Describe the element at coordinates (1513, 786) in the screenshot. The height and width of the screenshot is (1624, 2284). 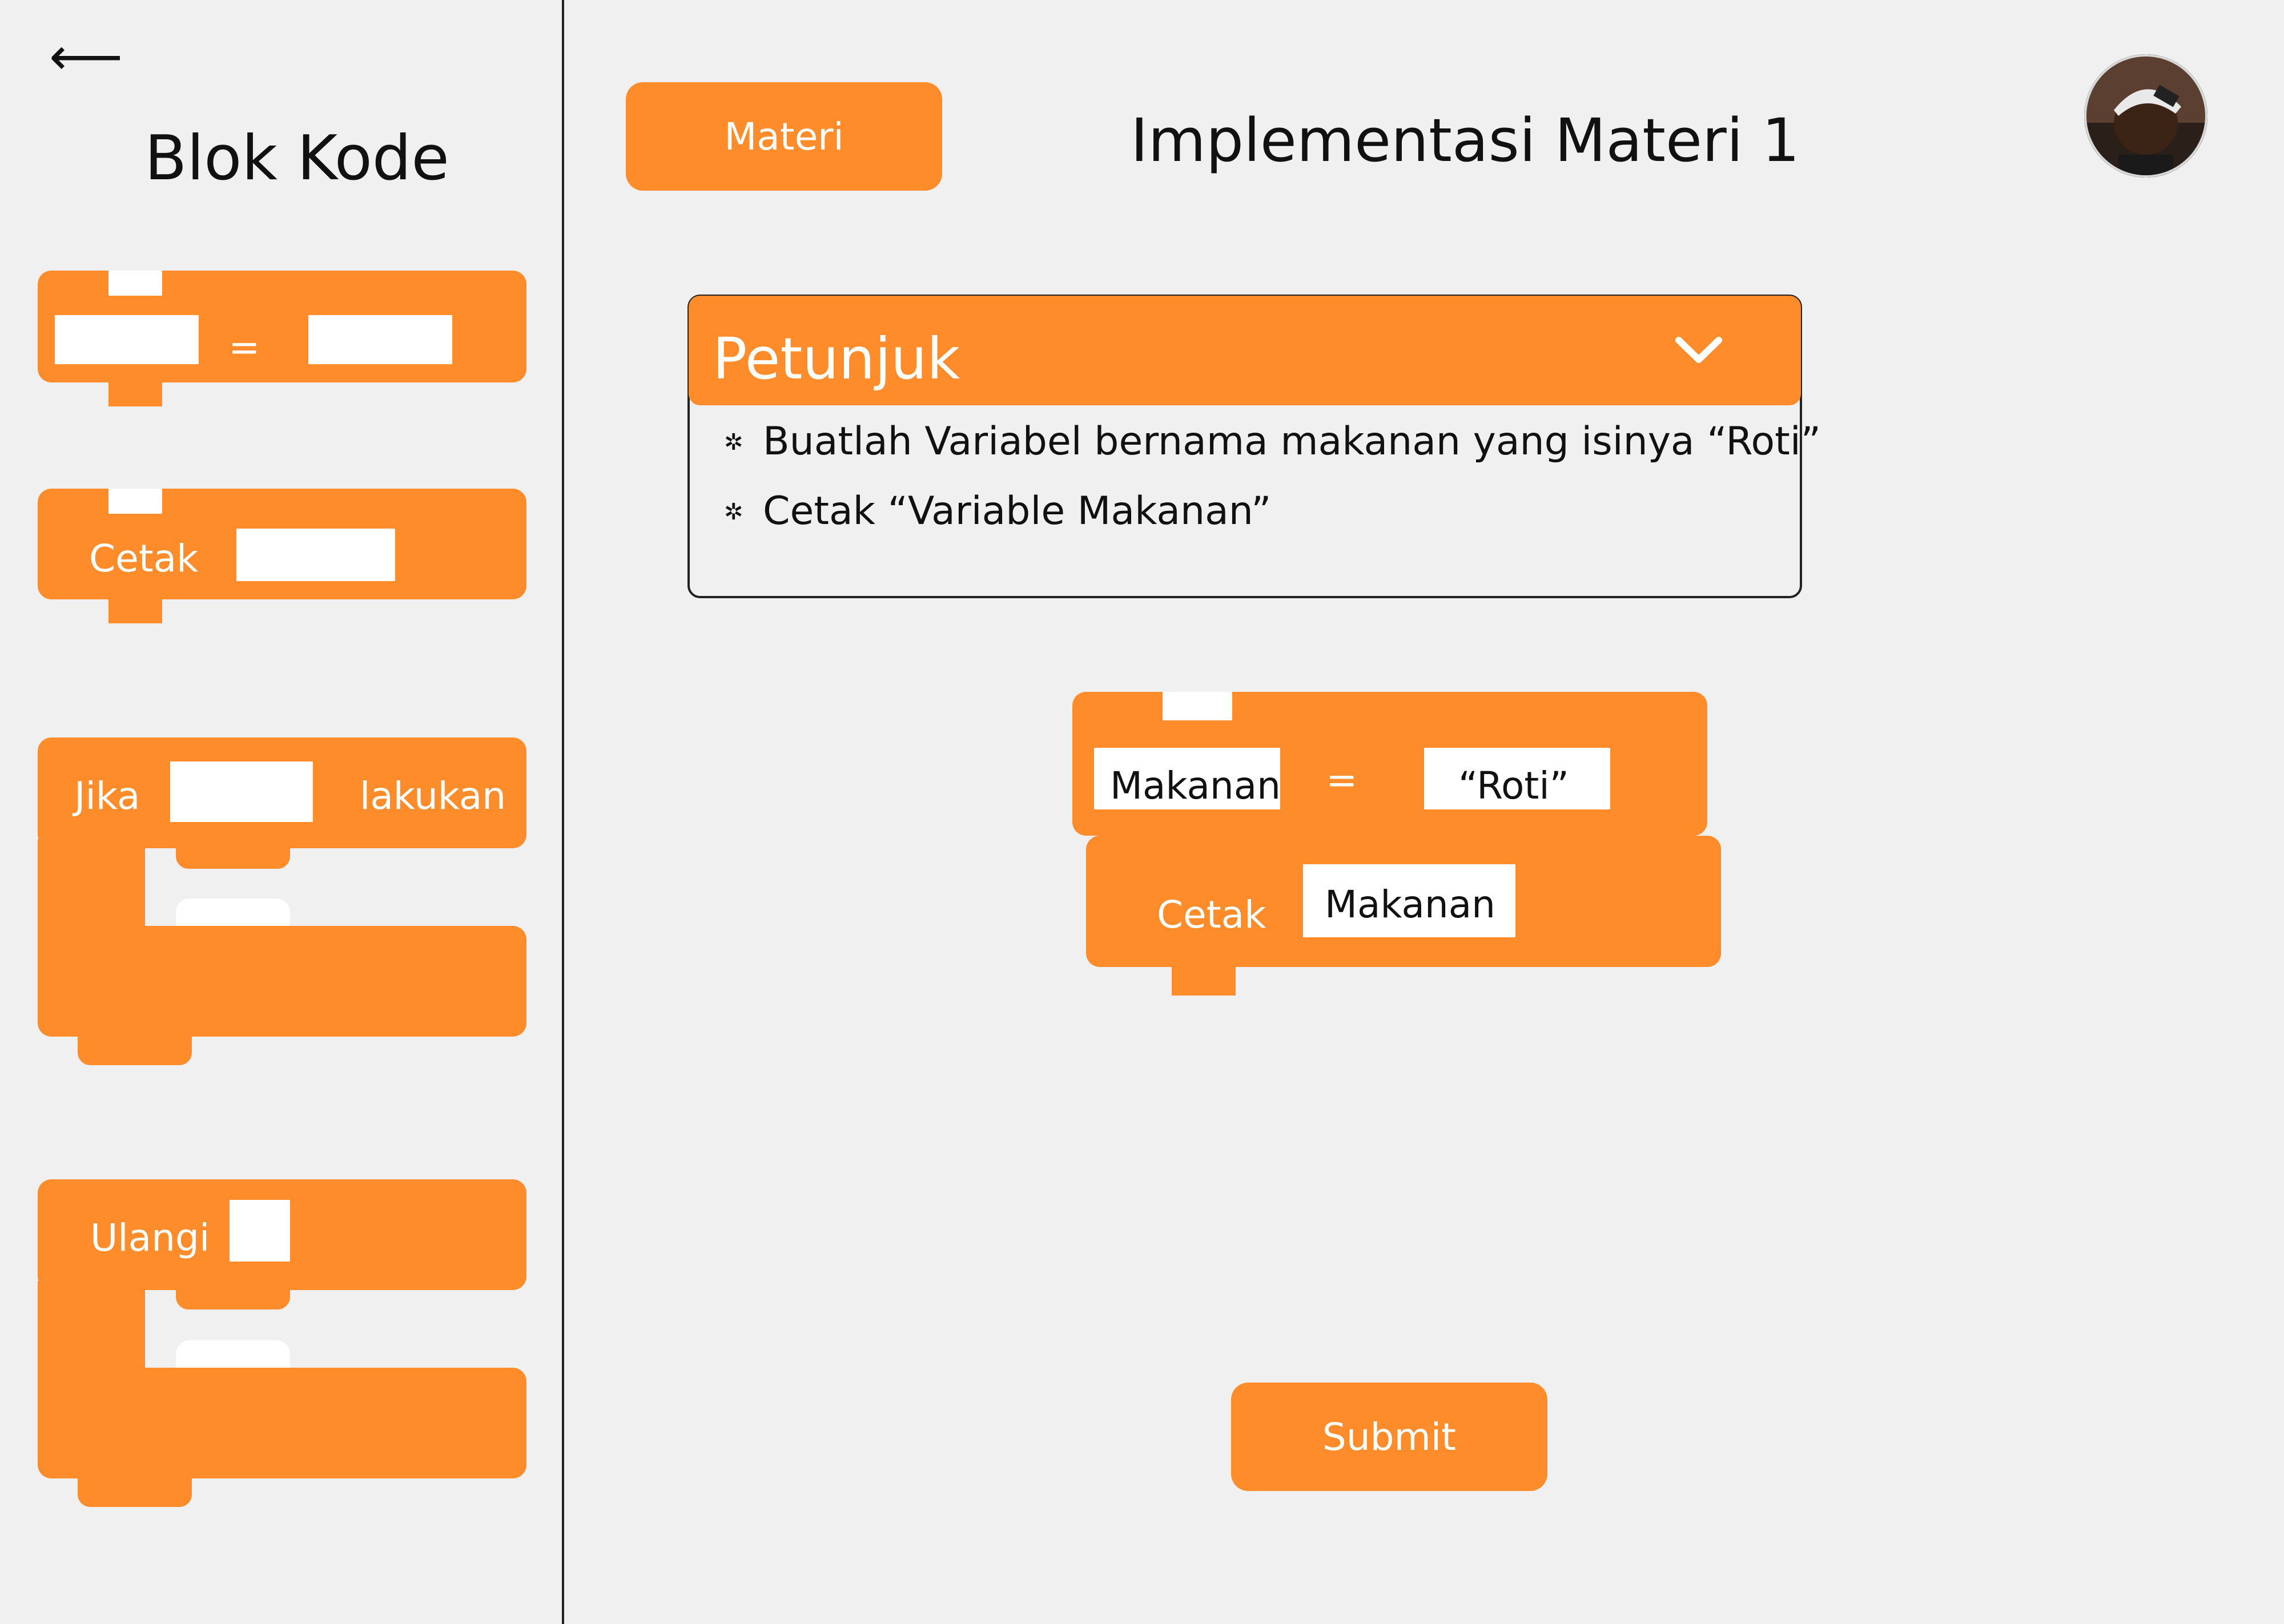
I see `assign-value-text: “Roti”` at that location.